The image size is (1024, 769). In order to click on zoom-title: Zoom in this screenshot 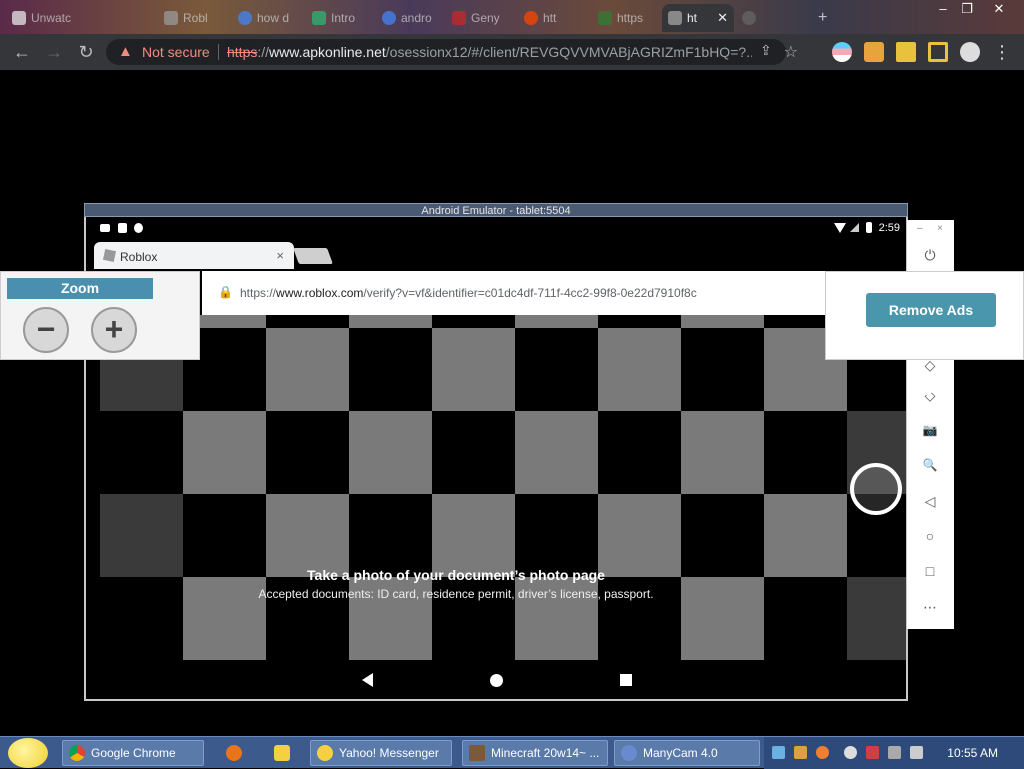, I will do `click(80, 288)`.